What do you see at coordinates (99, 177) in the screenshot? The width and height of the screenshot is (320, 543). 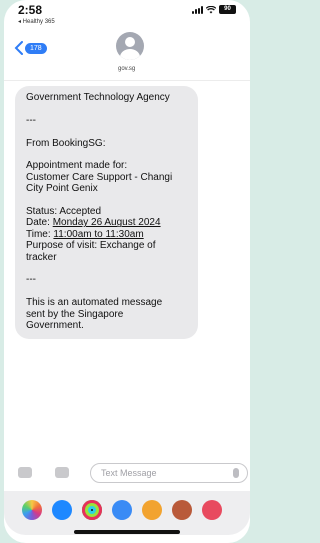 I see `message-line: Customer Care Support - Changi` at bounding box center [99, 177].